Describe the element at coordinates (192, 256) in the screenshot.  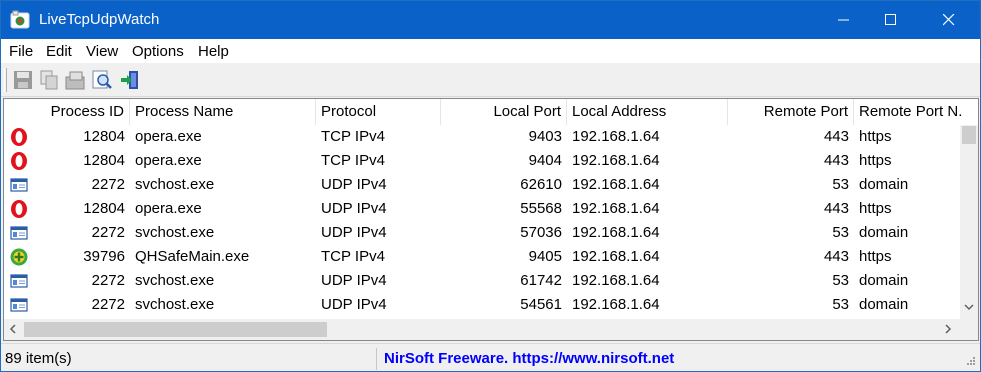
I see `cell-process-name: QHSafeMain.exe` at that location.